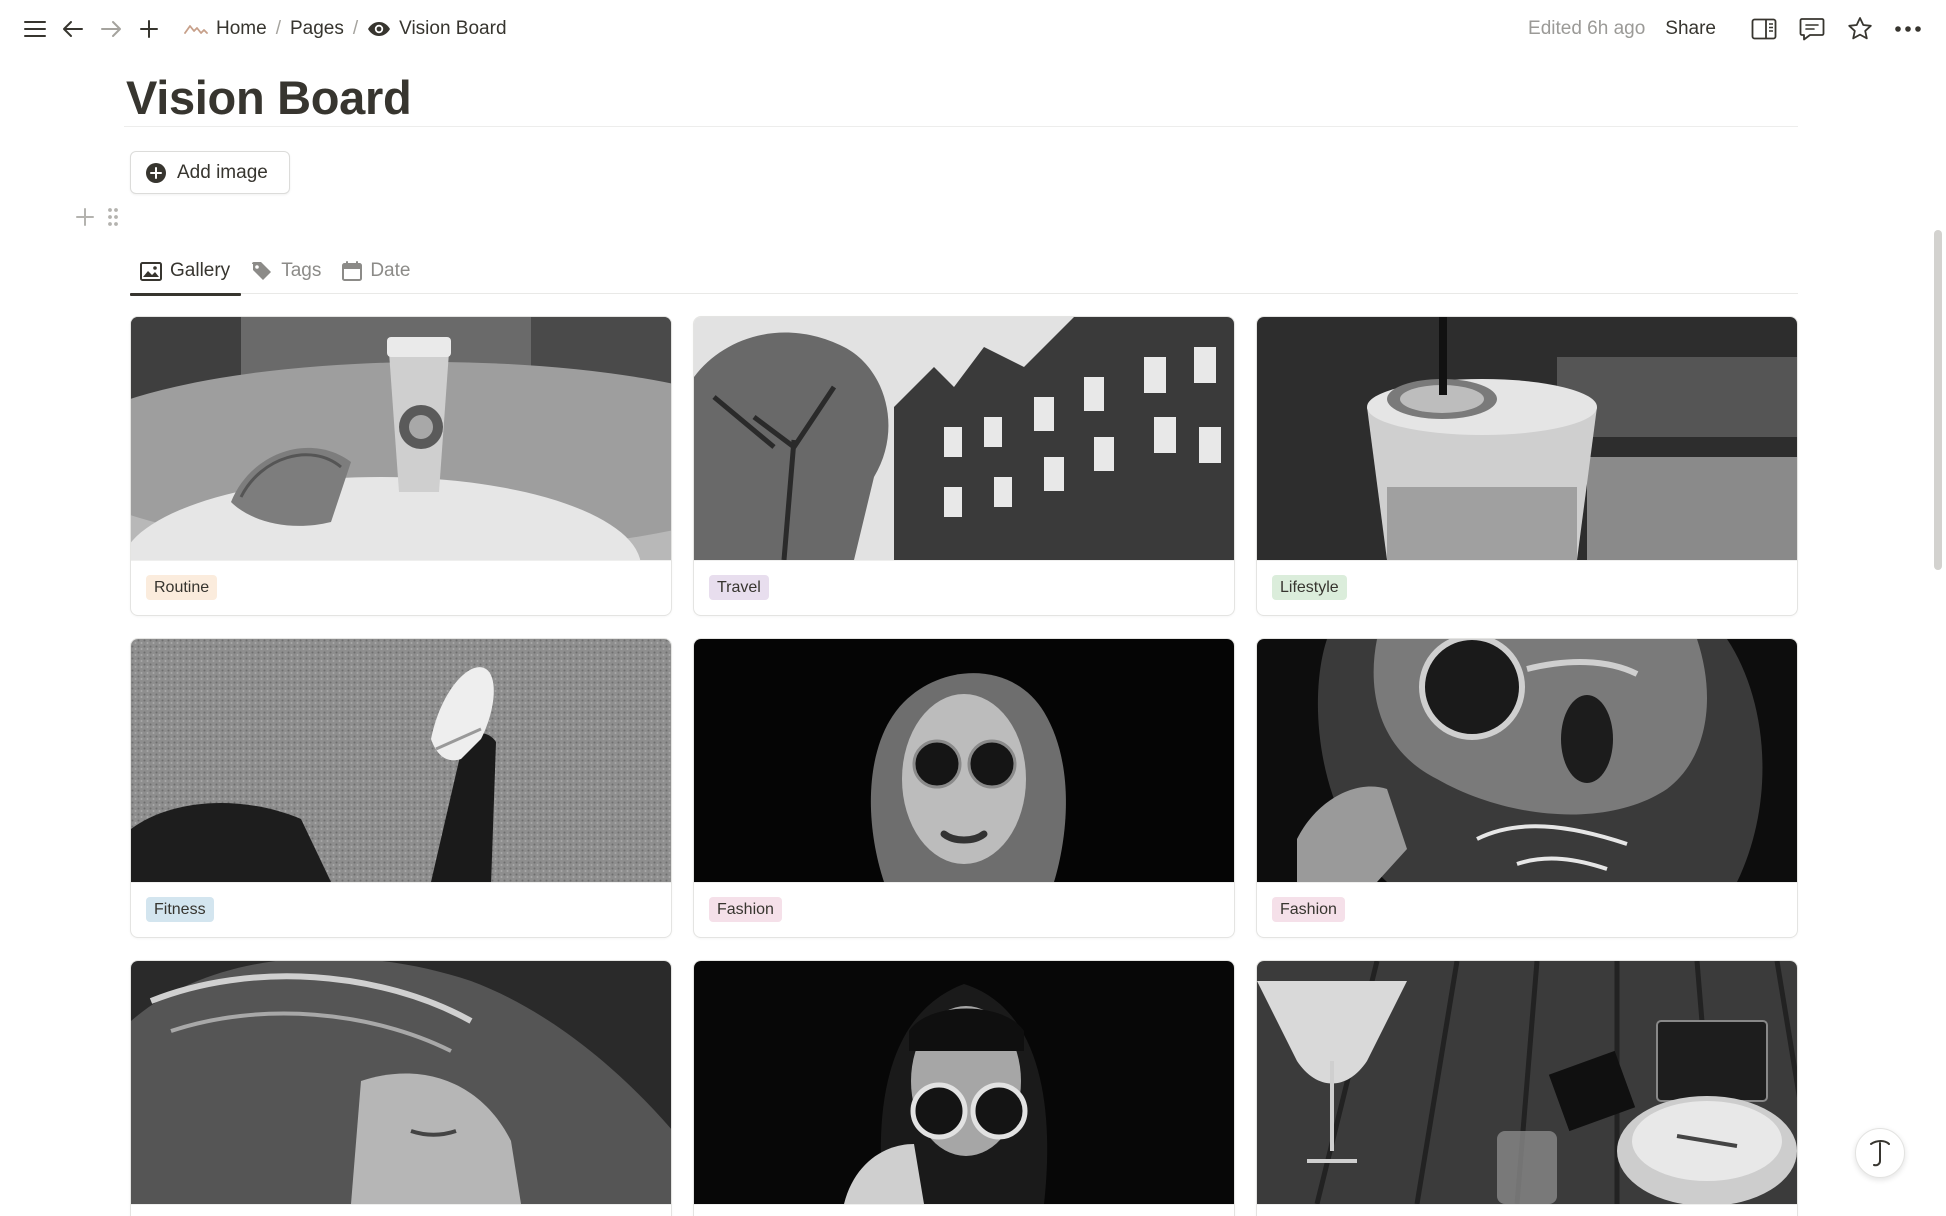 The width and height of the screenshot is (1946, 1216). I want to click on breadcrumb-pages-label: Pages, so click(316, 28).